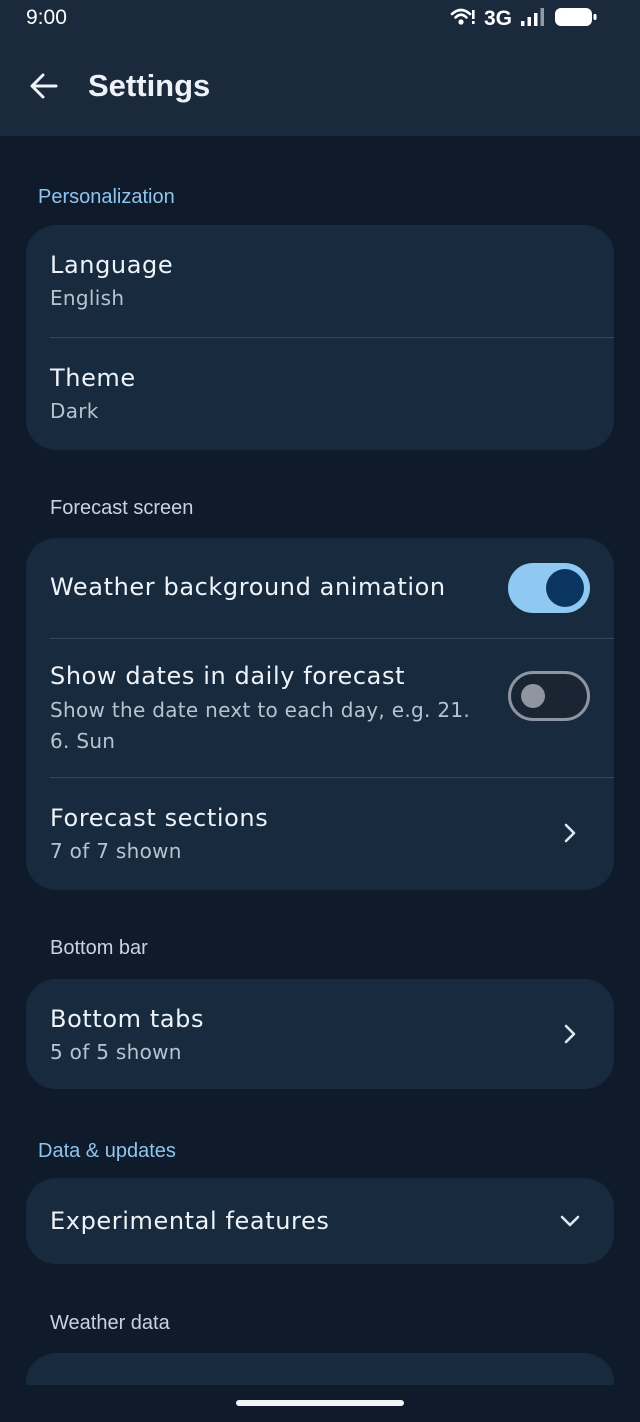 This screenshot has width=640, height=1422. Describe the element at coordinates (107, 1151) in the screenshot. I see `section-header-data-updates: Data & updates` at that location.